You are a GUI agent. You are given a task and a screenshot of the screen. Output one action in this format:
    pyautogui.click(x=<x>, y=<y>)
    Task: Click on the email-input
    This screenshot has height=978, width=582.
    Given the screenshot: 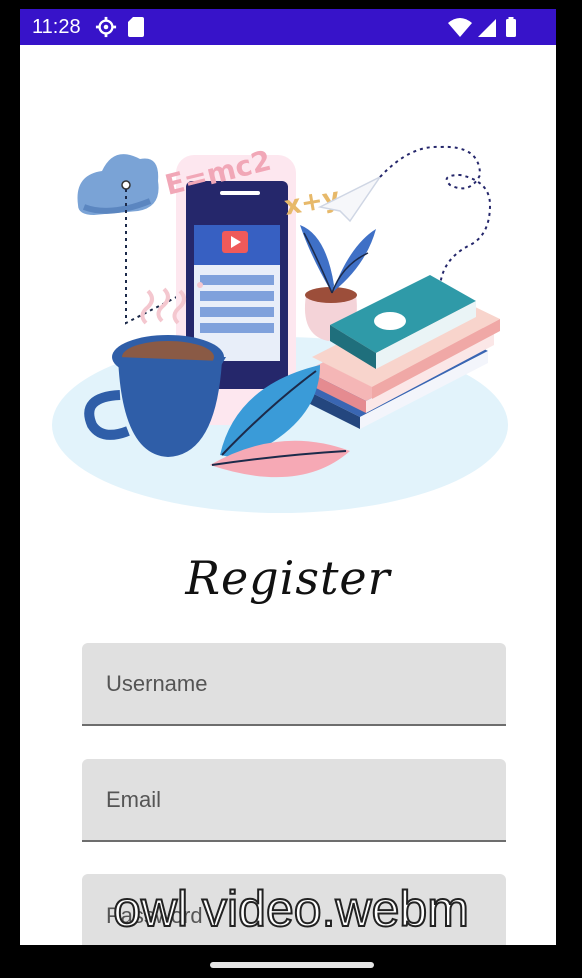 What is the action you would take?
    pyautogui.click(x=294, y=799)
    